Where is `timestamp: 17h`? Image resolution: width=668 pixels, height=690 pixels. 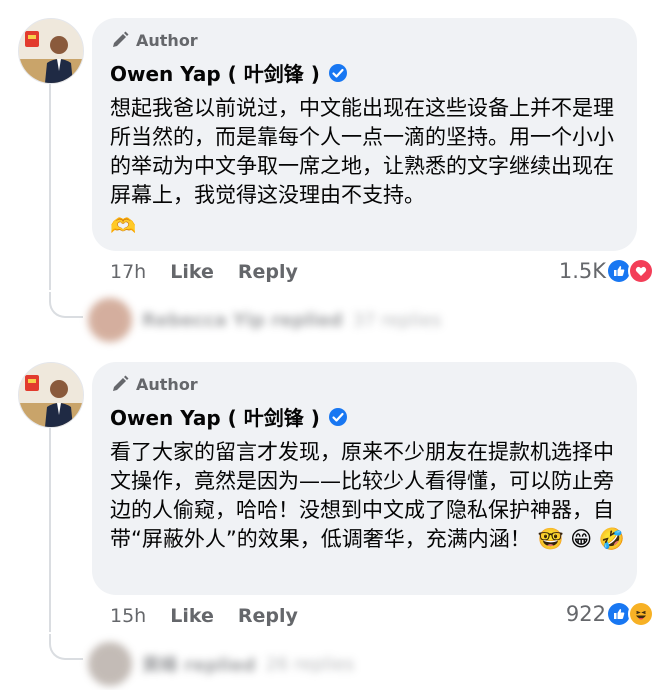
timestamp: 17h is located at coordinates (128, 272).